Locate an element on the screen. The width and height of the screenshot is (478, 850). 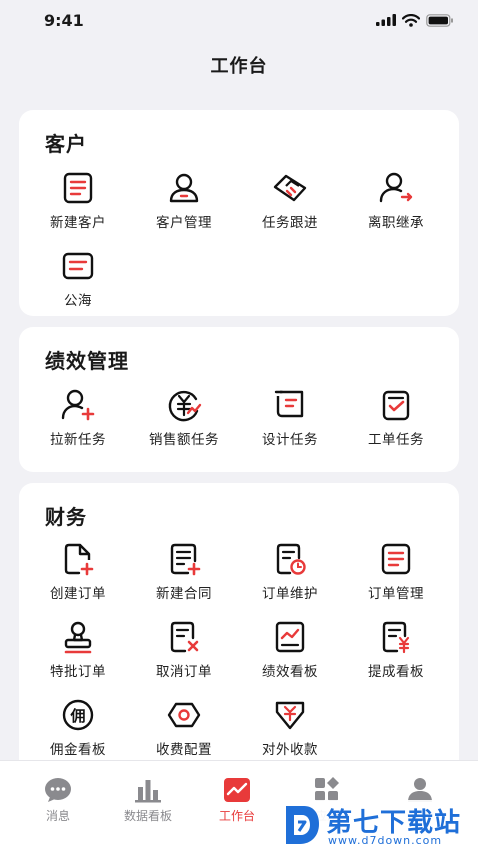
file-add-icon is located at coordinates (79, 559).